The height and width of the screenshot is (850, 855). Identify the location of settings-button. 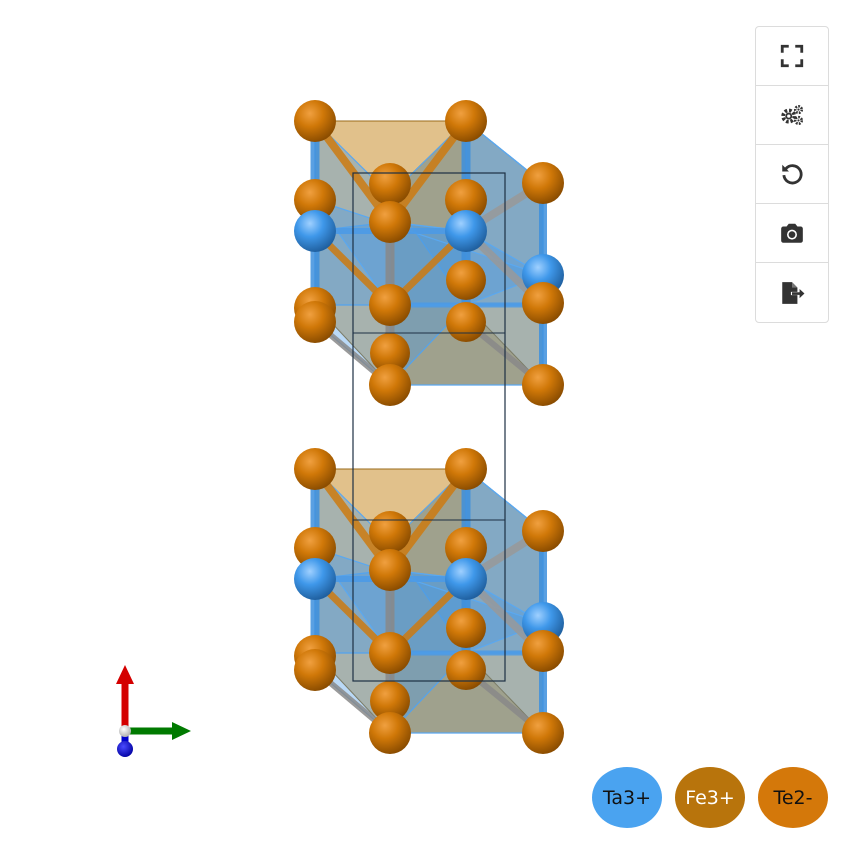
(792, 115).